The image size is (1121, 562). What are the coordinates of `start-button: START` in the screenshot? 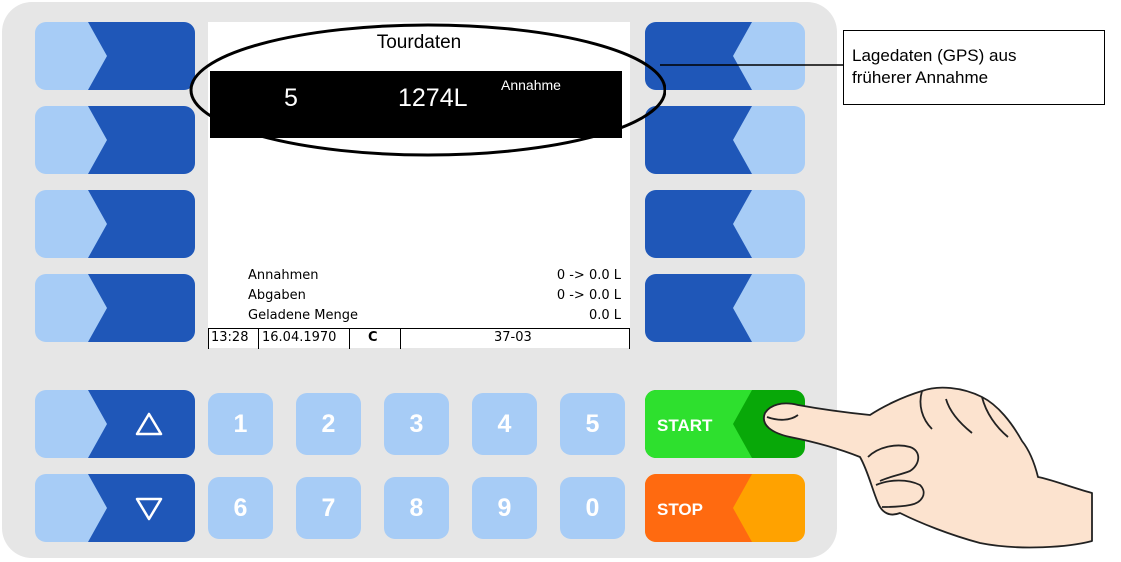 It's located at (725, 424).